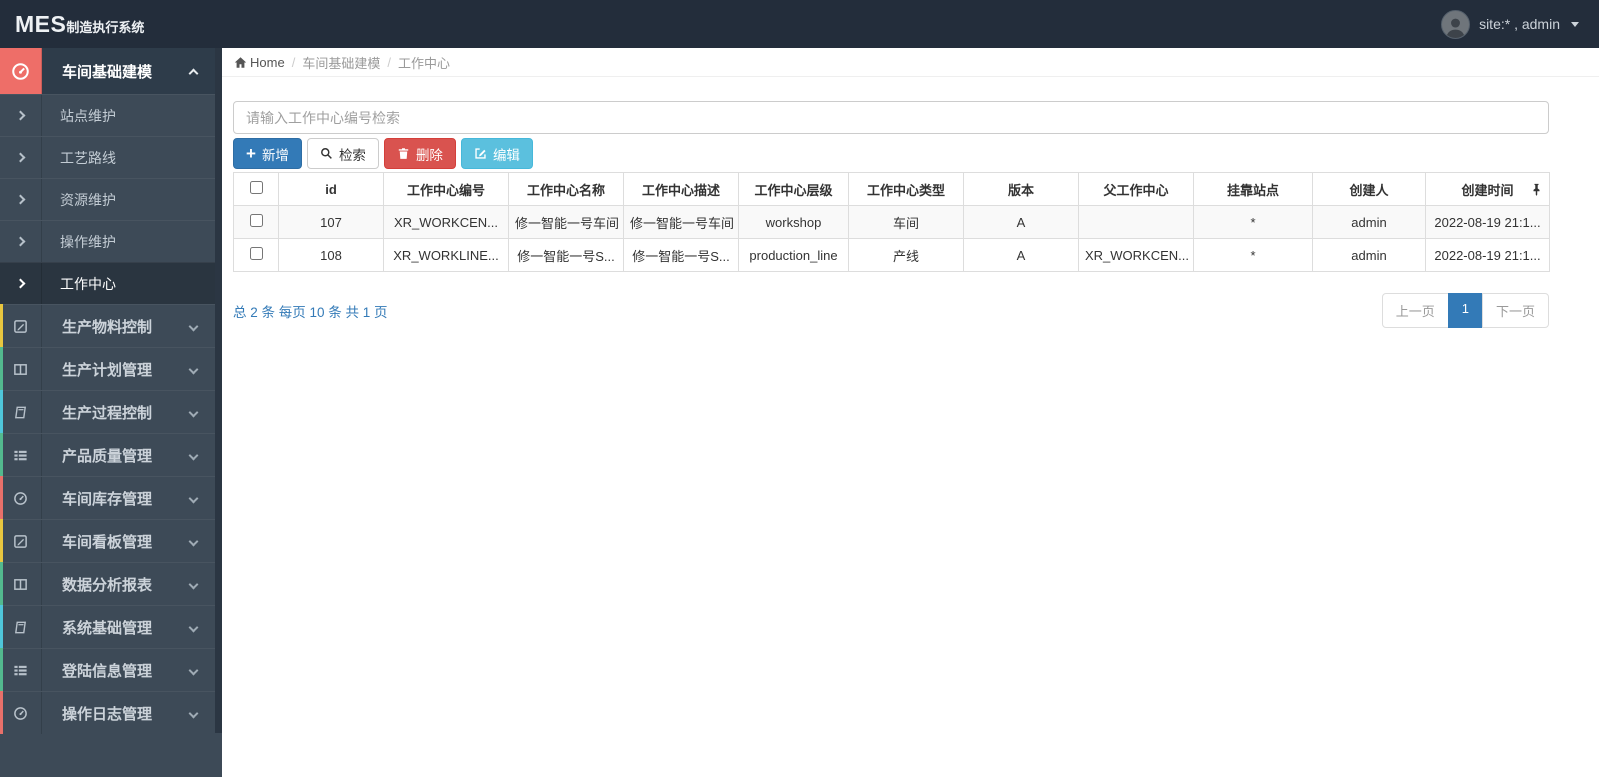  I want to click on cell-station: *, so click(1253, 255).